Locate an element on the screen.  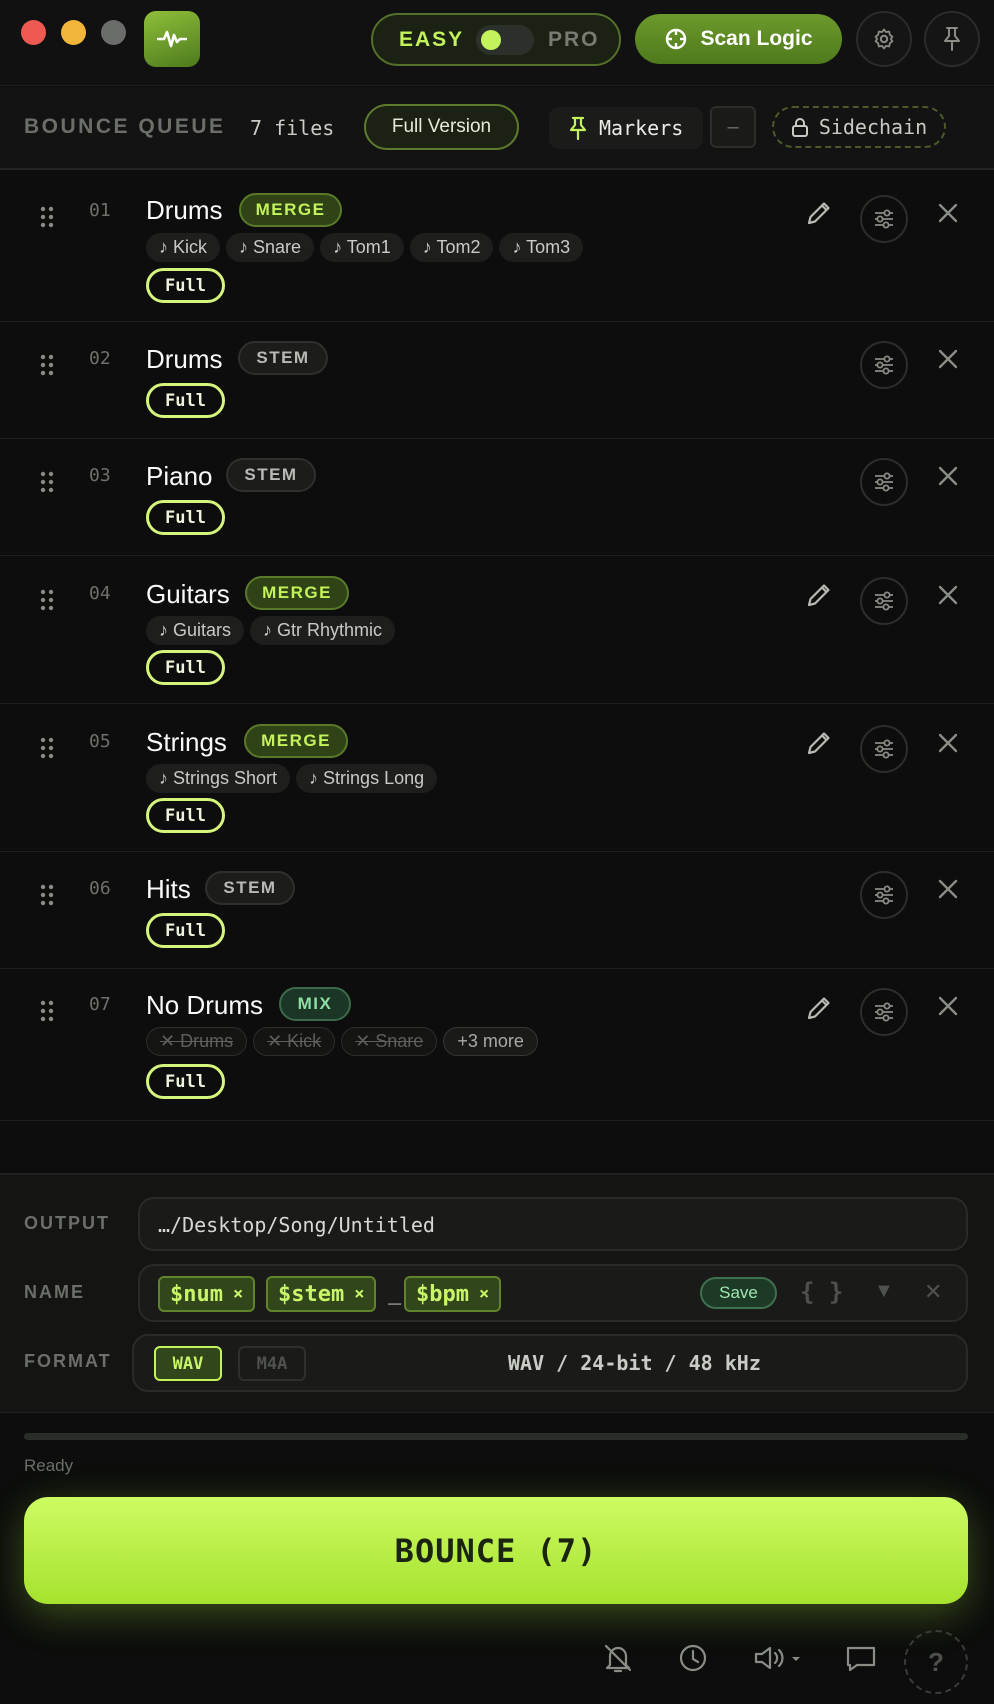
name-token: $stem × is located at coordinates (321, 1294).